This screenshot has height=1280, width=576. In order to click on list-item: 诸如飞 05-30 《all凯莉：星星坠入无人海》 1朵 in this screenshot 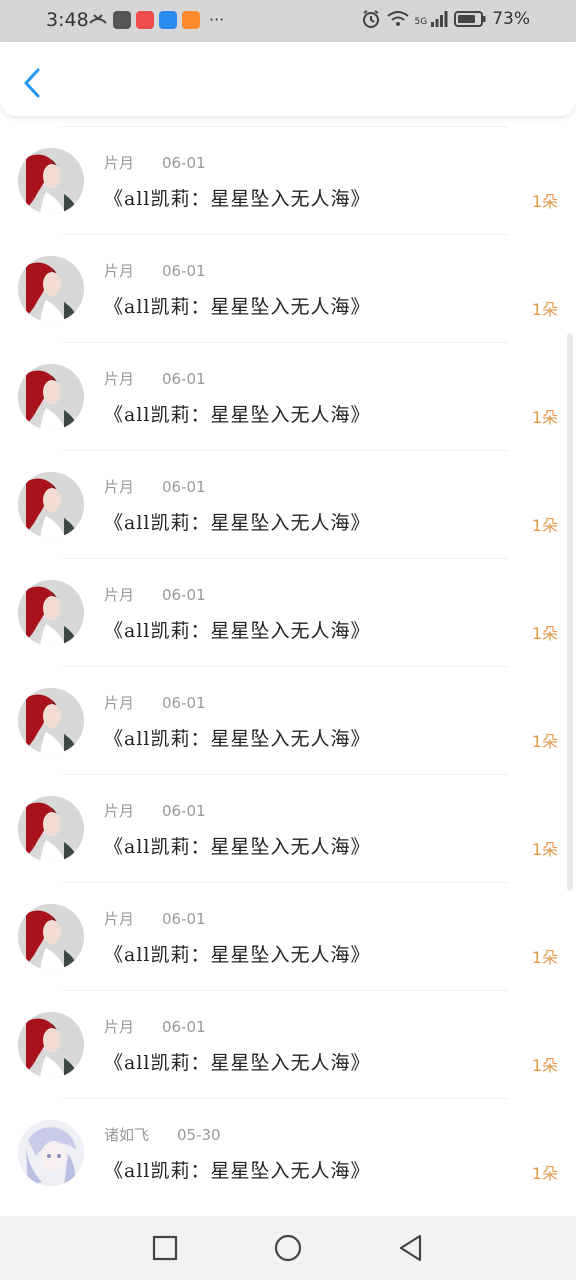, I will do `click(288, 1151)`.